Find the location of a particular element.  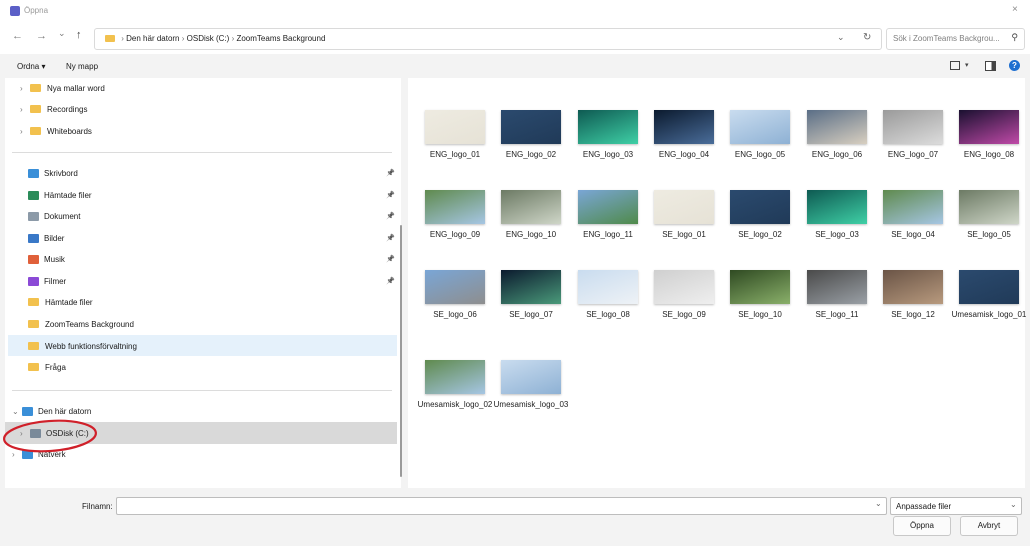

file-item: SE_logo_09 is located at coordinates (684, 295).